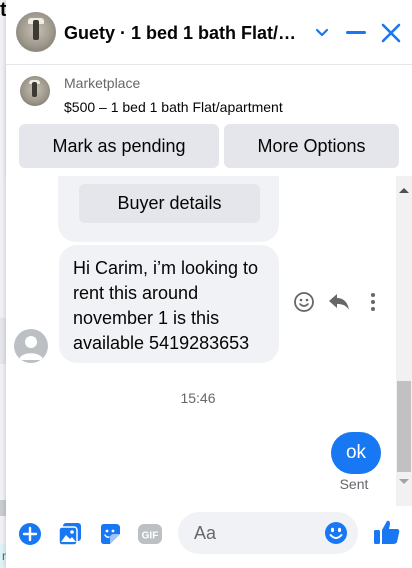 This screenshot has width=412, height=568. What do you see at coordinates (198, 398) in the screenshot?
I see `message-timestamp: 15:46` at bounding box center [198, 398].